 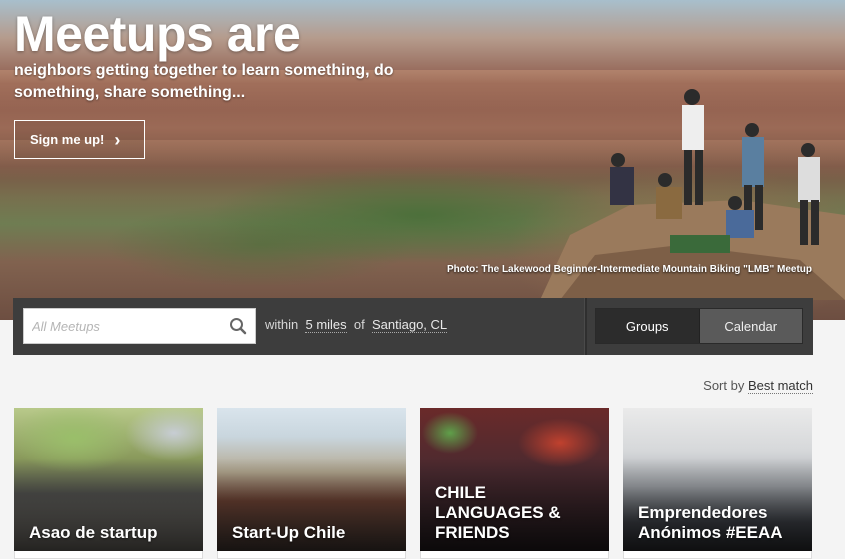 I want to click on group-name: Emprendedores Anónimos #EEAA, so click(x=710, y=522).